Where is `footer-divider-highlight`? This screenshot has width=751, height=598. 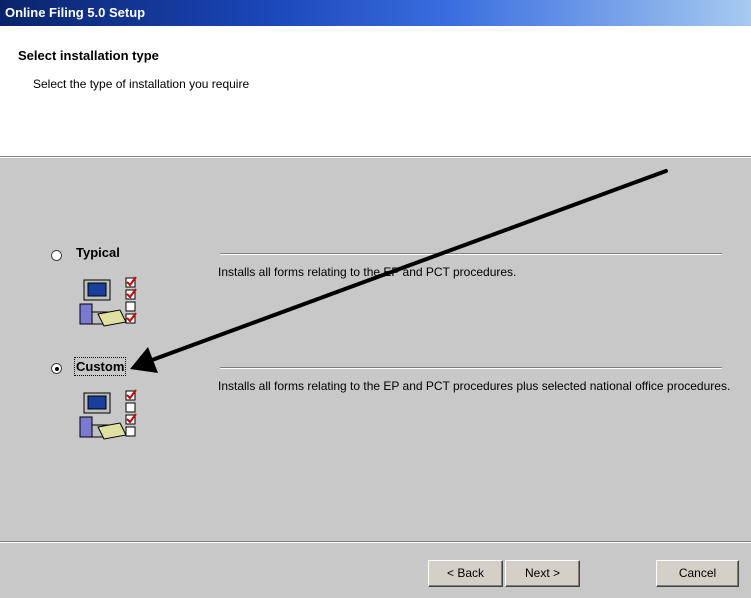
footer-divider-highlight is located at coordinates (375, 542).